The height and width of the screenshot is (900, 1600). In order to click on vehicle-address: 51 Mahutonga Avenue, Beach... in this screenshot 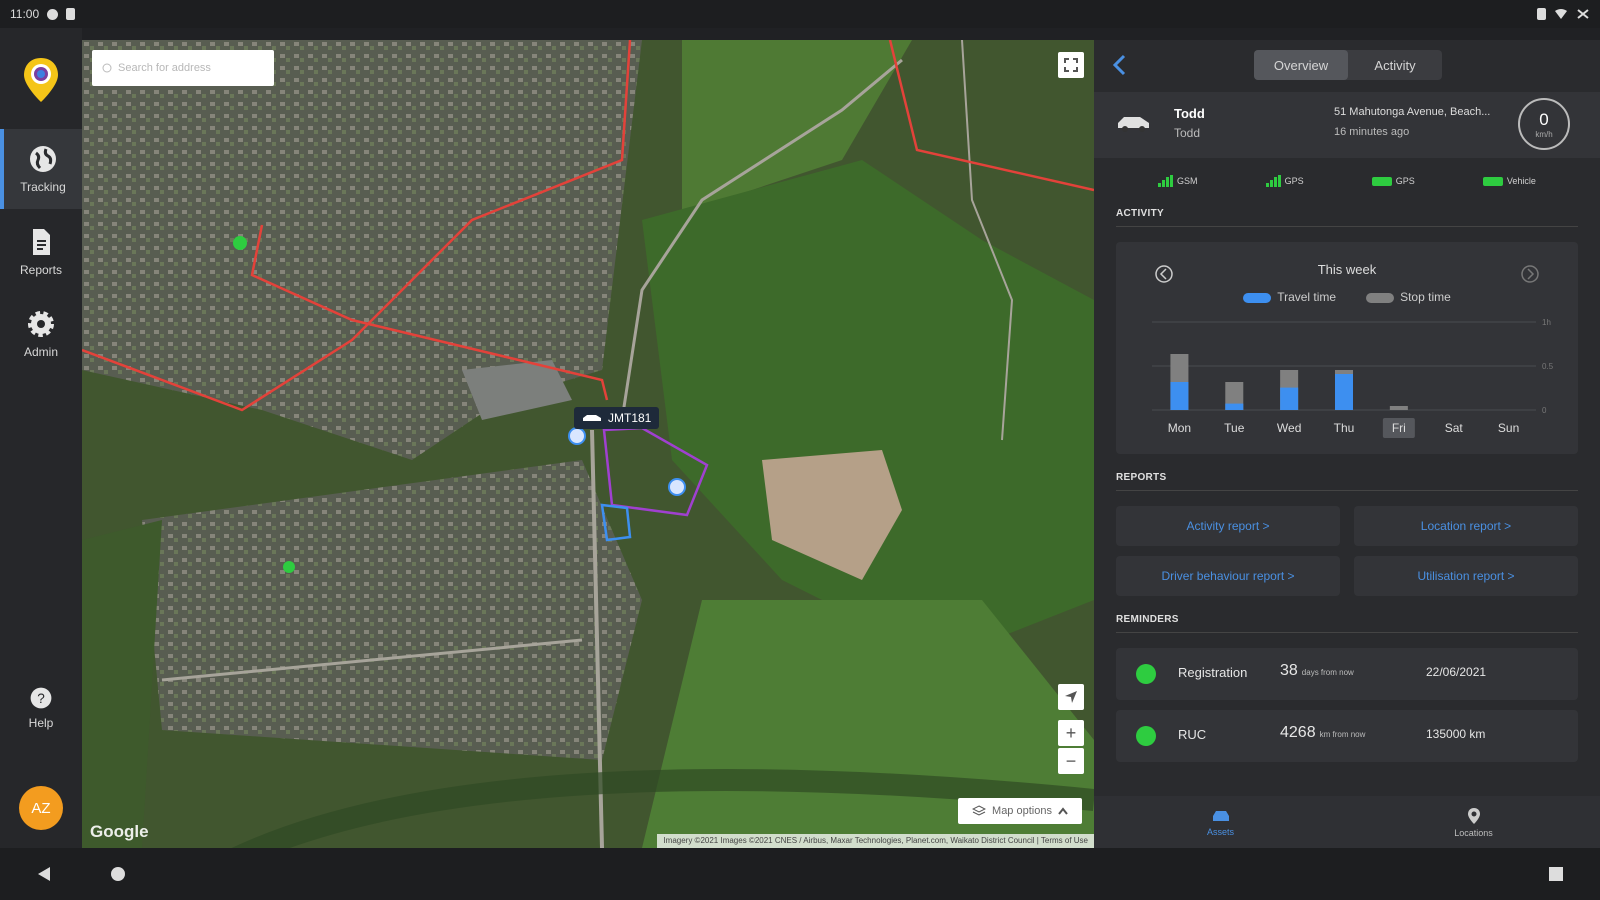, I will do `click(1412, 112)`.